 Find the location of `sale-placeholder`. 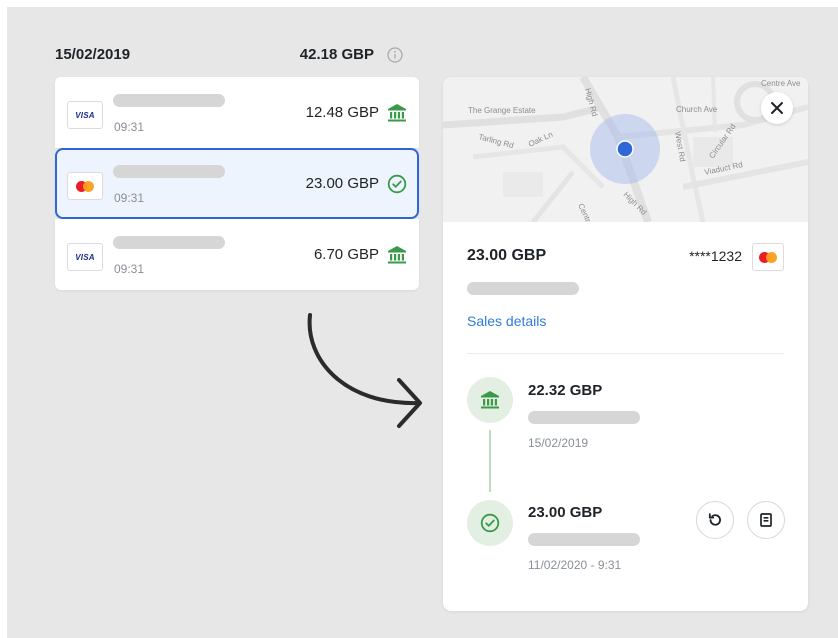

sale-placeholder is located at coordinates (584, 539).